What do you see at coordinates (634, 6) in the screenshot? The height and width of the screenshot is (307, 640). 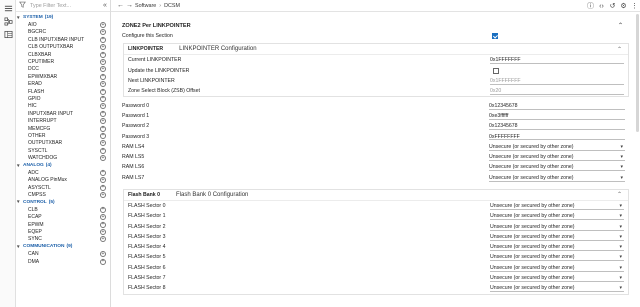 I see `more-icon: ⋮` at bounding box center [634, 6].